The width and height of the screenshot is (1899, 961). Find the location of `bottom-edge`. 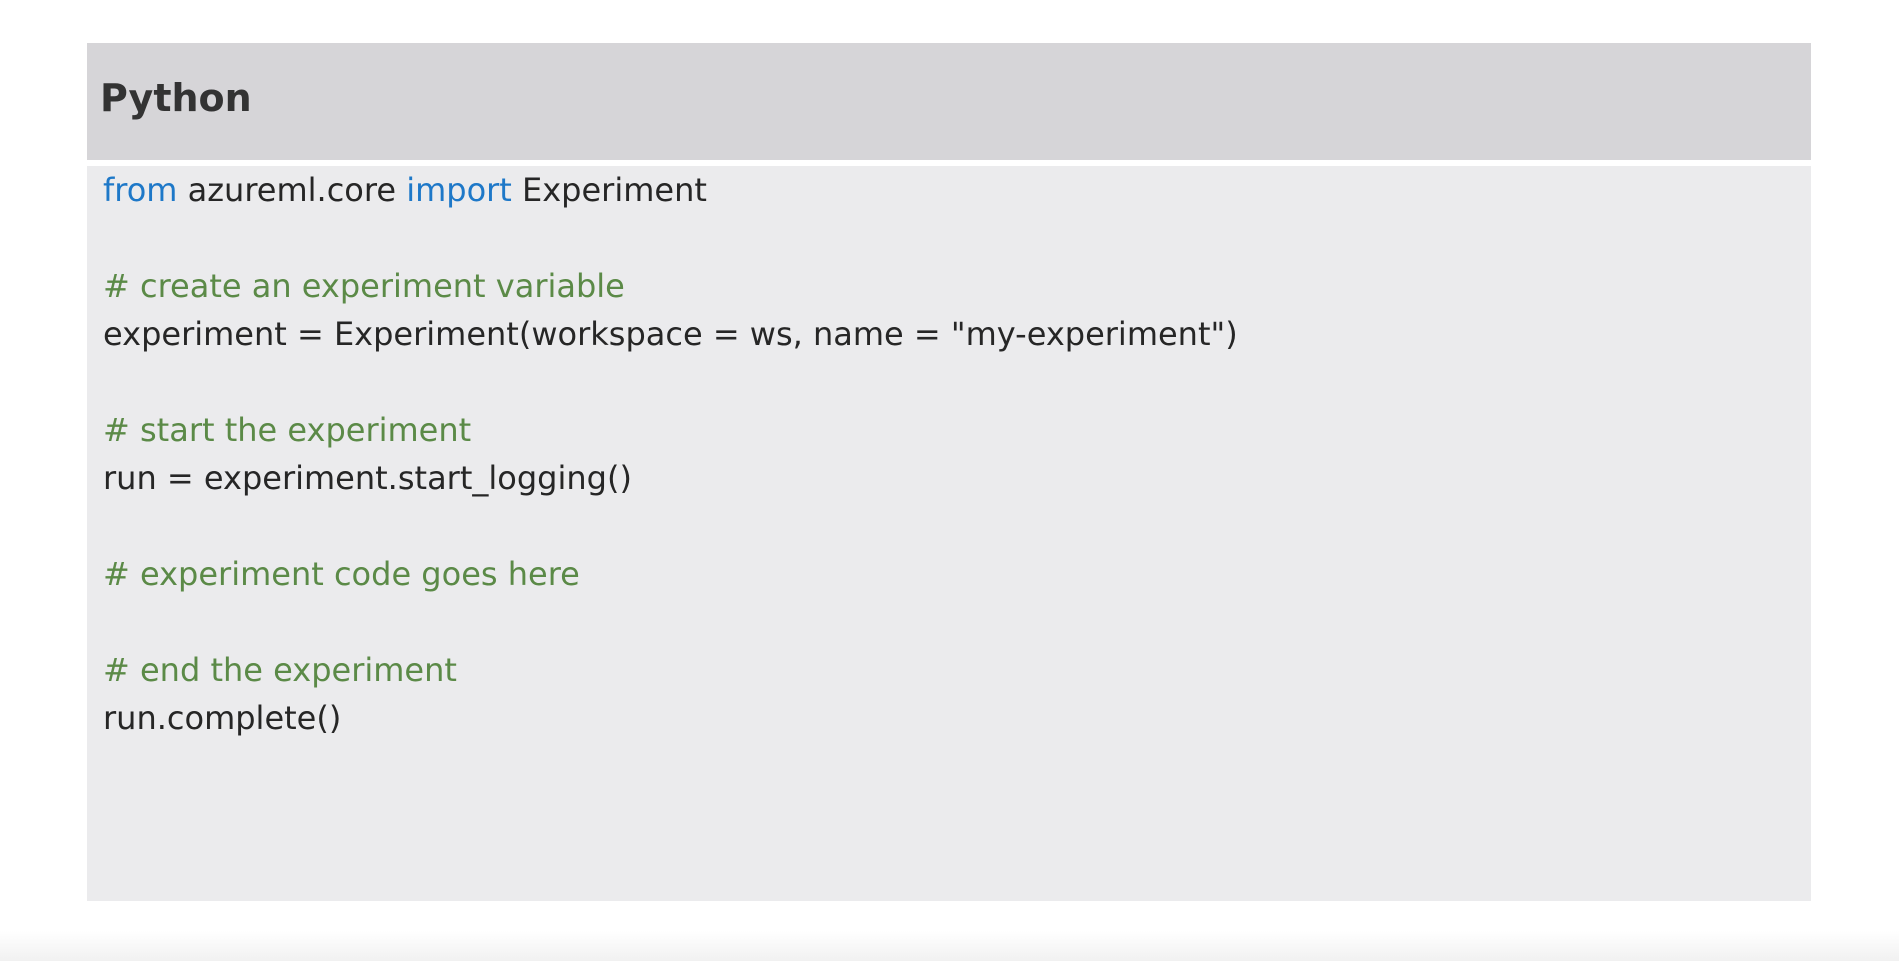

bottom-edge is located at coordinates (949, 946).